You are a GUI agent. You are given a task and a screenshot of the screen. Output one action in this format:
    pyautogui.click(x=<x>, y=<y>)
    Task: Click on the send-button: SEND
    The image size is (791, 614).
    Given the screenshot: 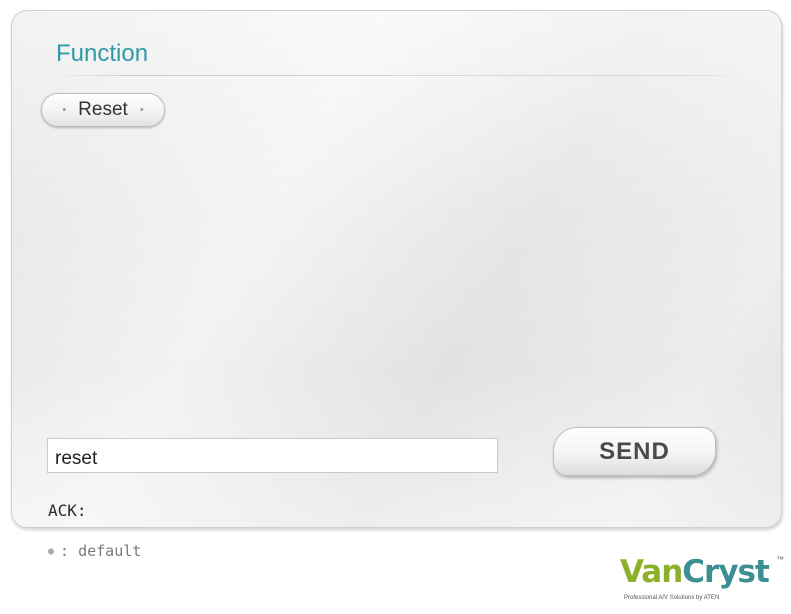 What is the action you would take?
    pyautogui.click(x=634, y=451)
    